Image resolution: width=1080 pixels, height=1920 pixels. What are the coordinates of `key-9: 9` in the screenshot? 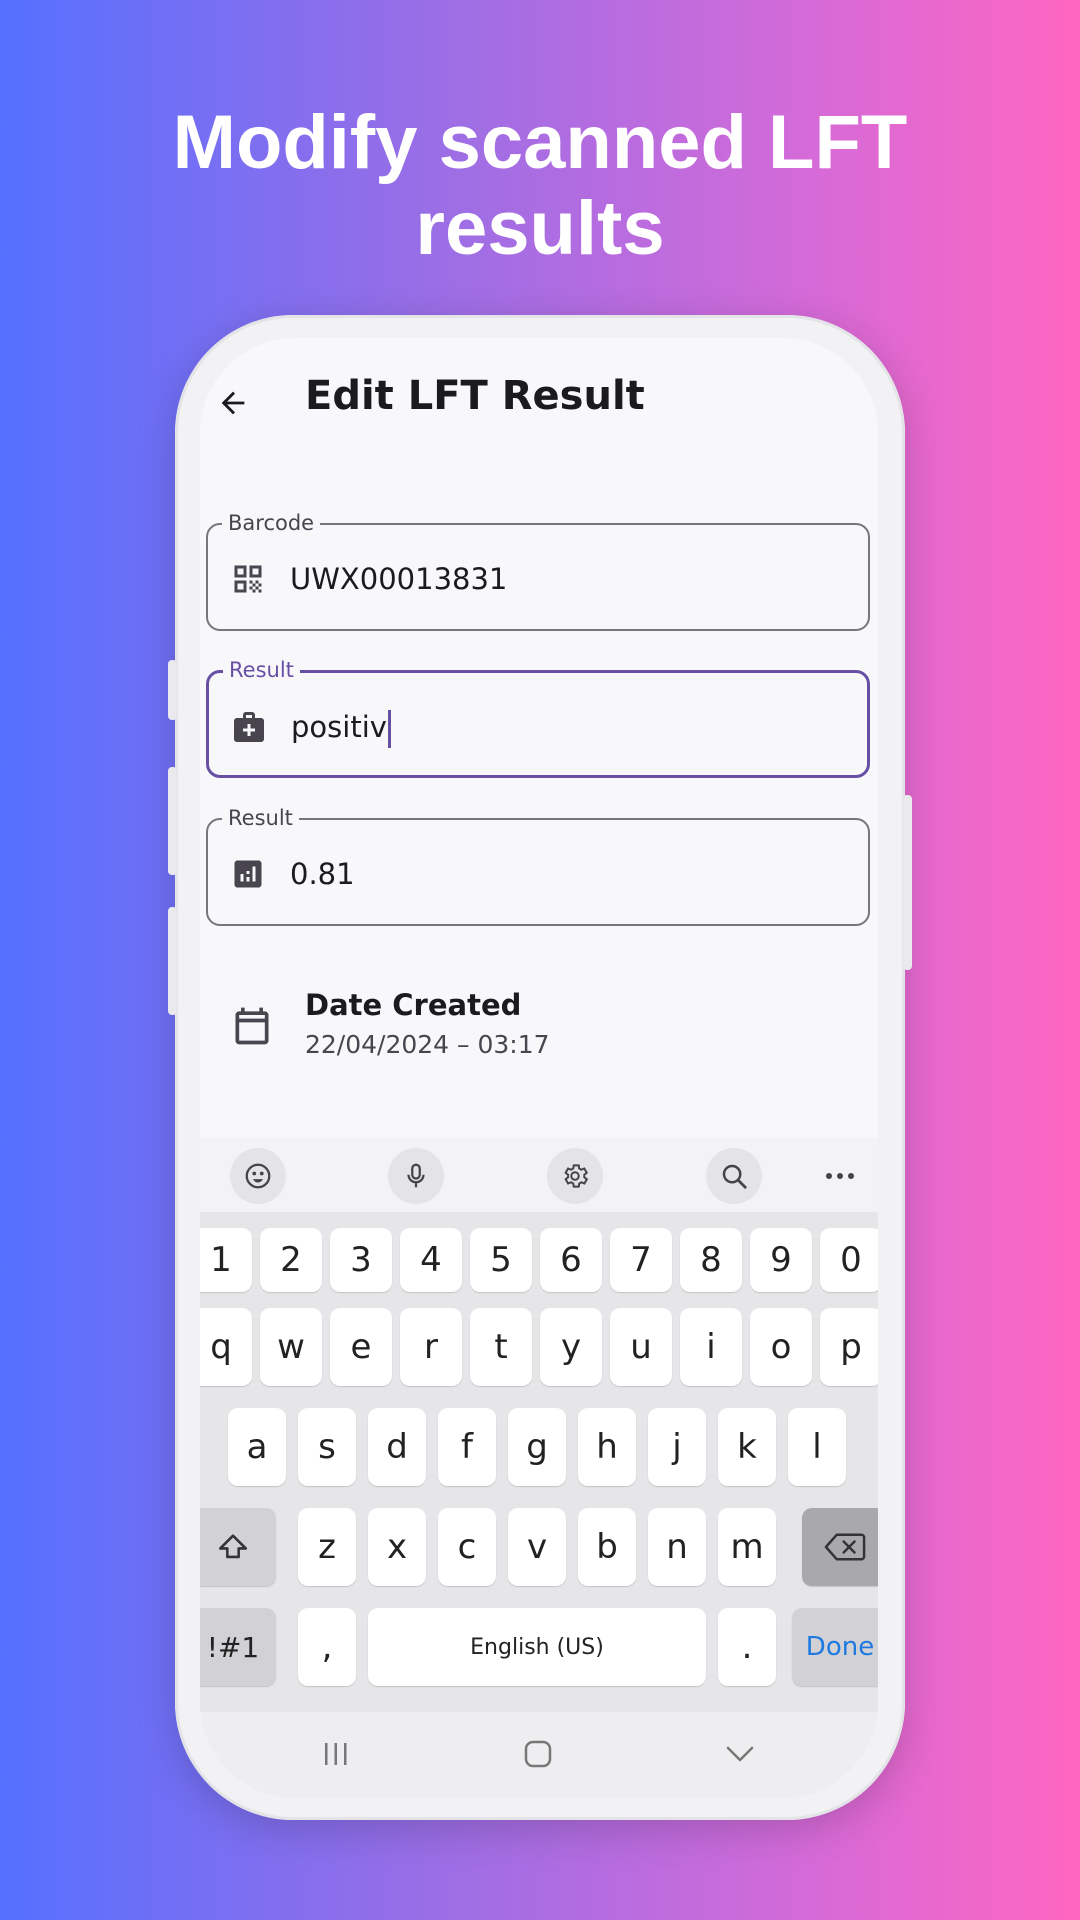 It's located at (781, 1260).